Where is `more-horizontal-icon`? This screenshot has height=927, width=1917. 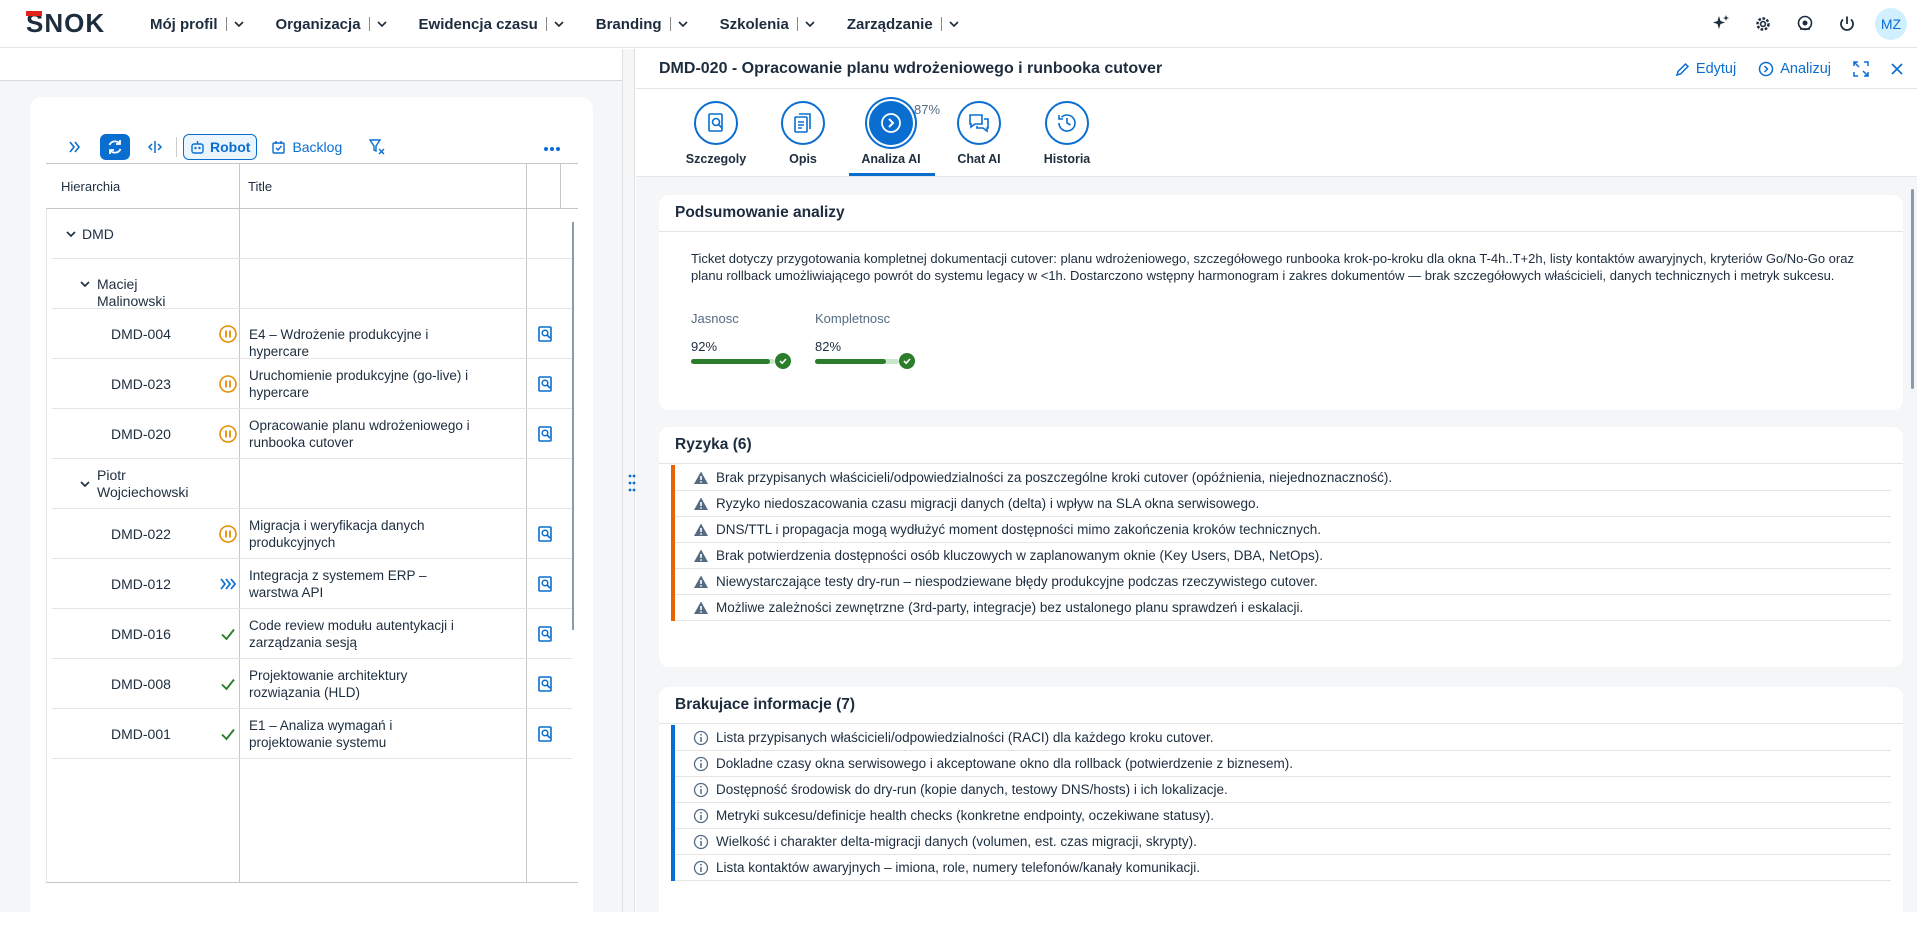 more-horizontal-icon is located at coordinates (552, 149).